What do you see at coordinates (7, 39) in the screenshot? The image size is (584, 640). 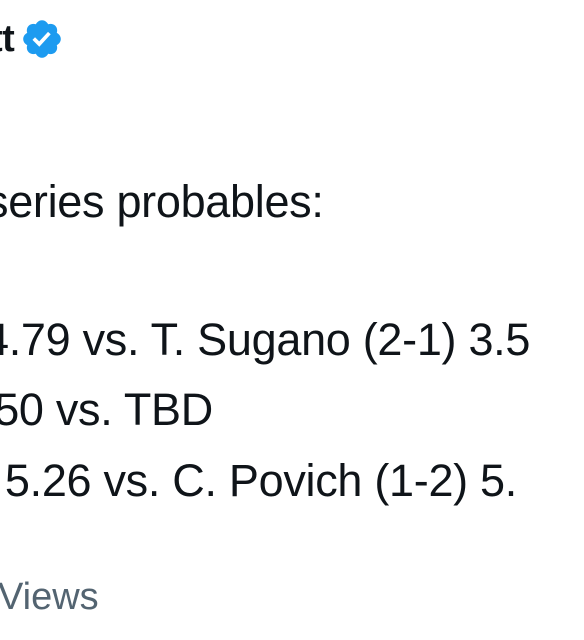 I see `author-name: tt` at bounding box center [7, 39].